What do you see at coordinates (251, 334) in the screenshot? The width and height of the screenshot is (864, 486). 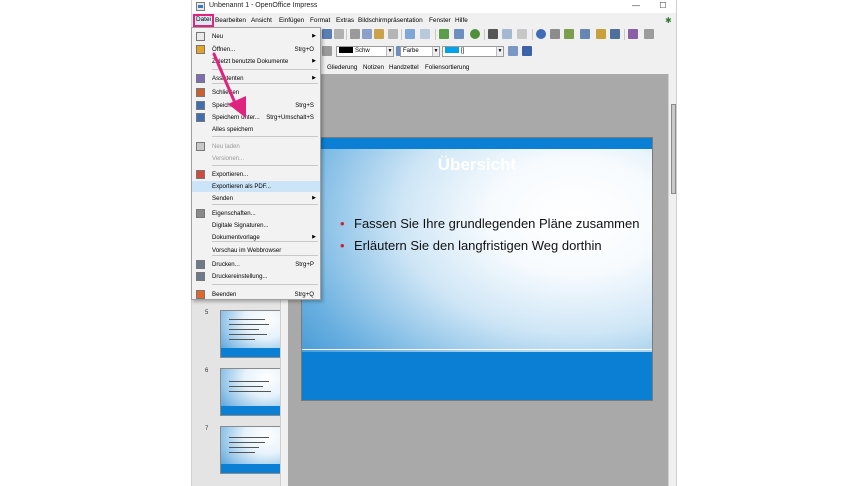 I see `slide-preview` at bounding box center [251, 334].